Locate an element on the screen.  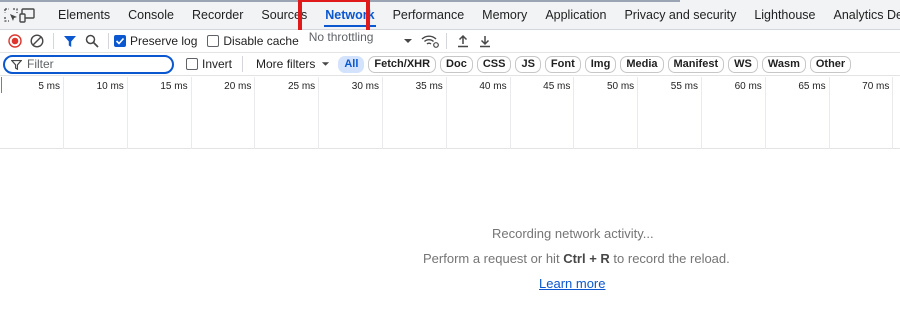
timeline-tick-label: 20 ms is located at coordinates (238, 86).